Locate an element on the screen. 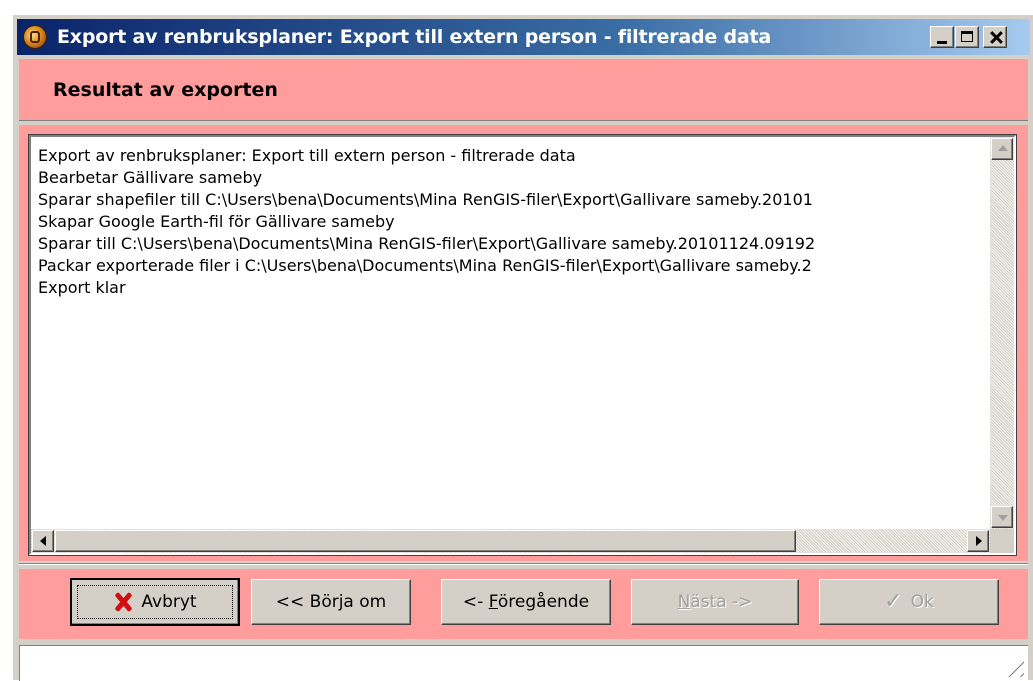 The height and width of the screenshot is (681, 1033). check-icon: ✓ is located at coordinates (893, 601).